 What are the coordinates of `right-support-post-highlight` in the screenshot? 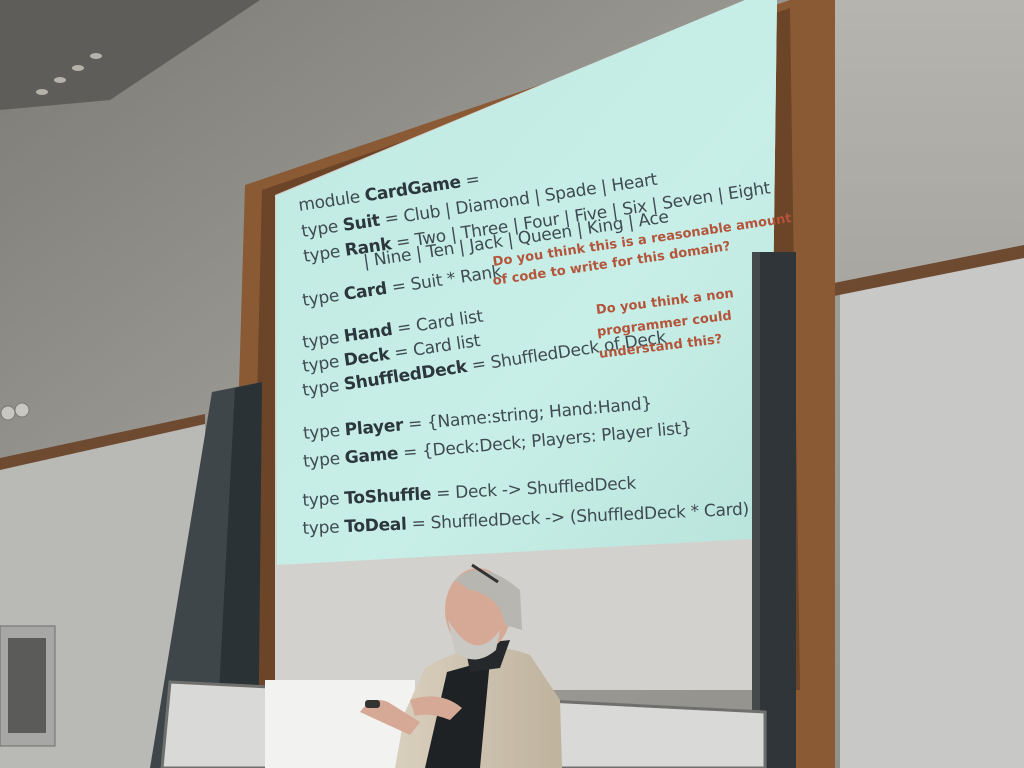 It's located at (756, 510).